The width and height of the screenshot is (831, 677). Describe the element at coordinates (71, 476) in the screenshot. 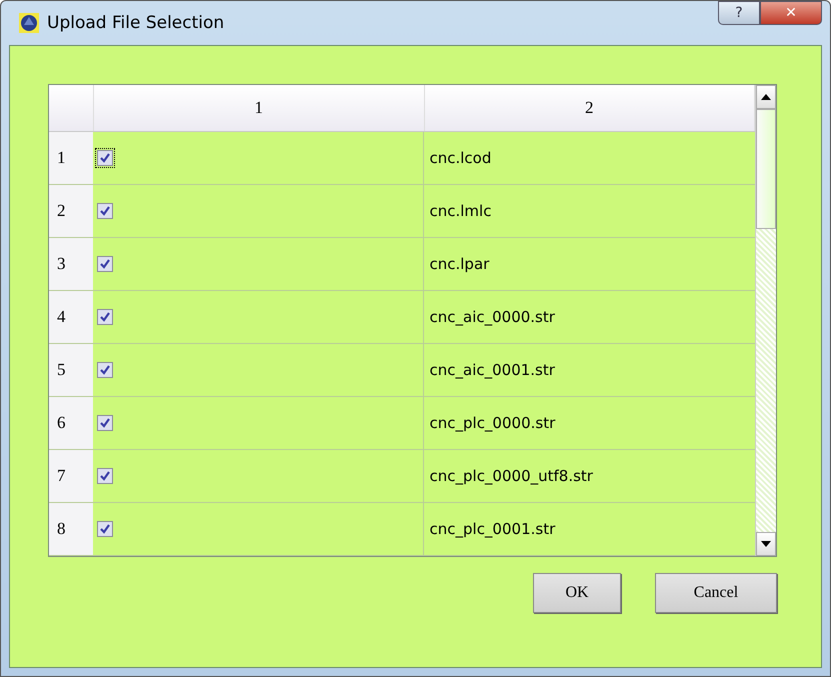

I see `row-header: 7` at that location.